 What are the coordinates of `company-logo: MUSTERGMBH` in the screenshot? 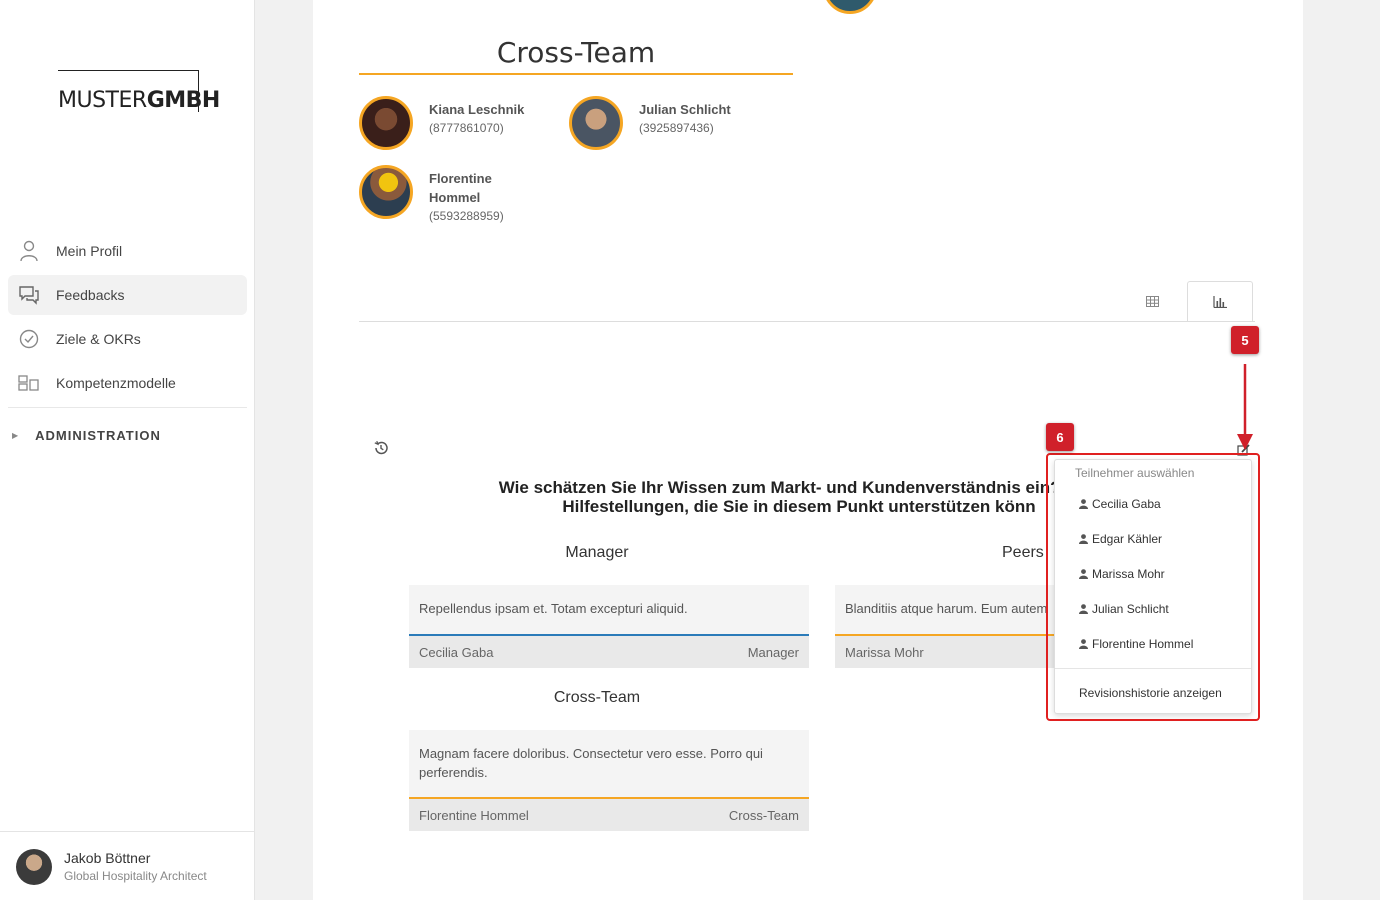 It's located at (139, 91).